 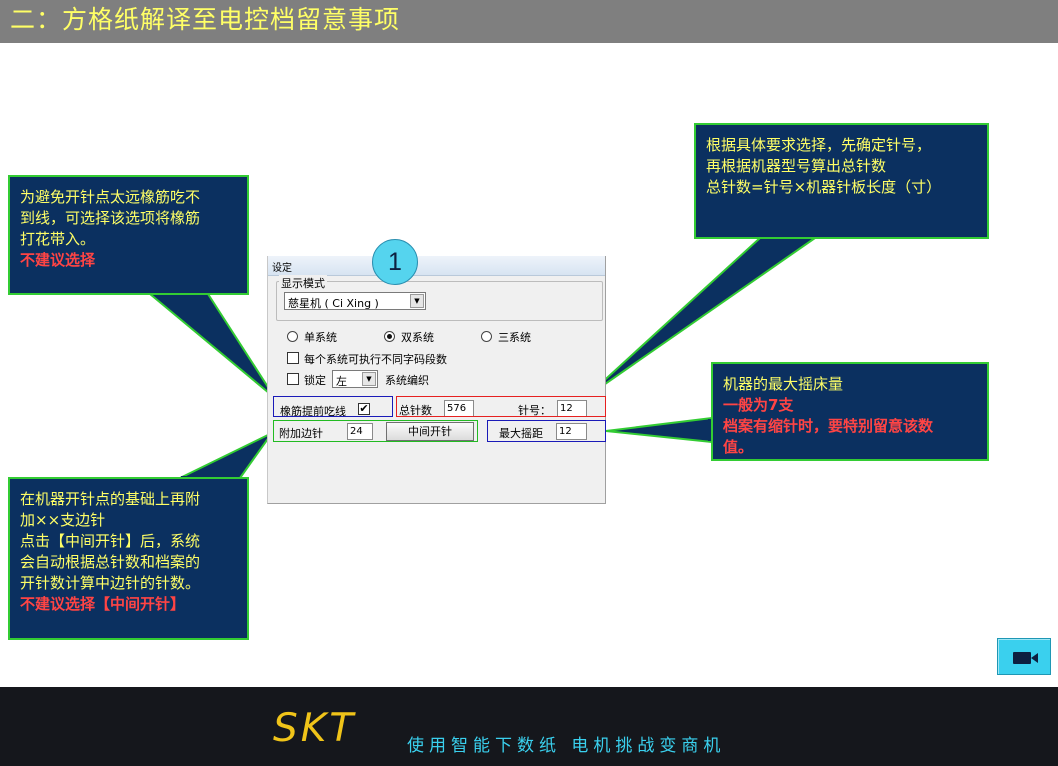 I want to click on rubber-callout-pointer, so click(x=212, y=346).